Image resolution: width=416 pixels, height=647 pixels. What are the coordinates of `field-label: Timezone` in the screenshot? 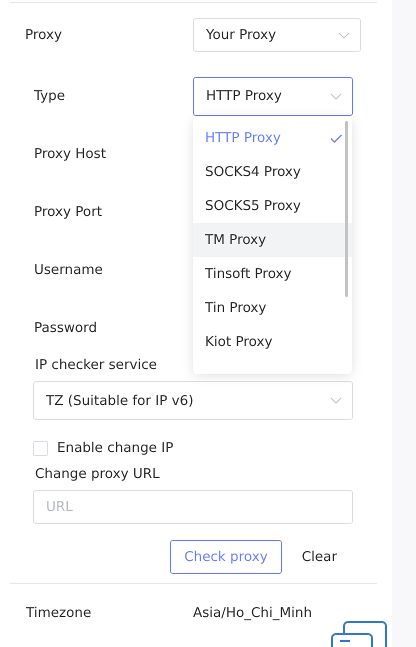 It's located at (58, 613).